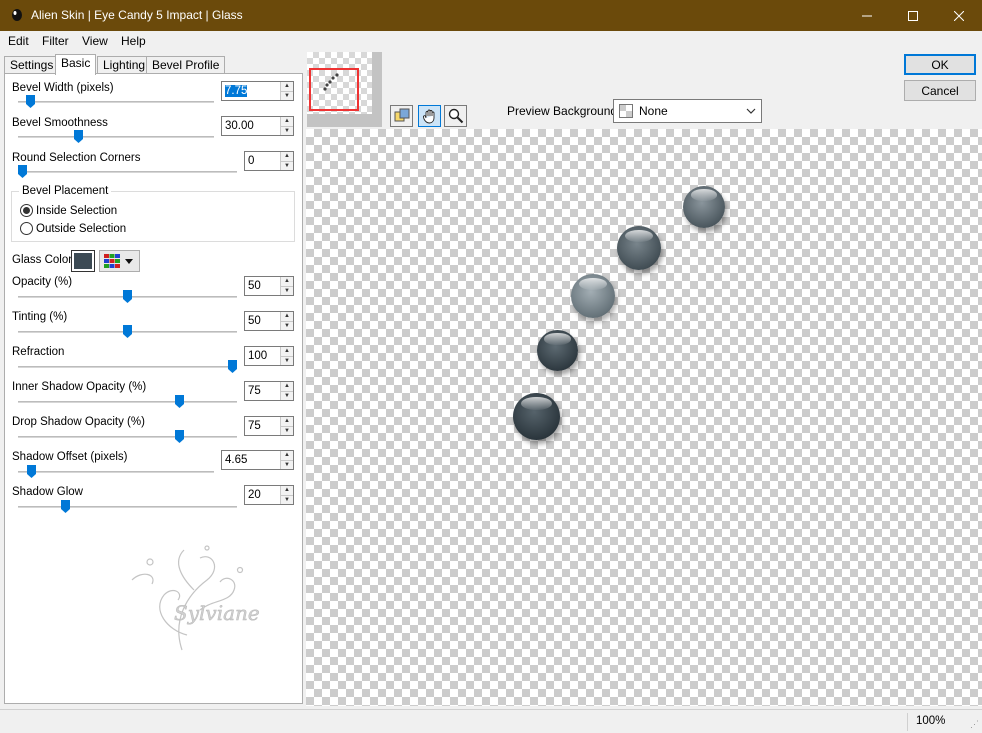 The width and height of the screenshot is (982, 733). I want to click on bevel-smoothness-slider-thumb, so click(78, 136).